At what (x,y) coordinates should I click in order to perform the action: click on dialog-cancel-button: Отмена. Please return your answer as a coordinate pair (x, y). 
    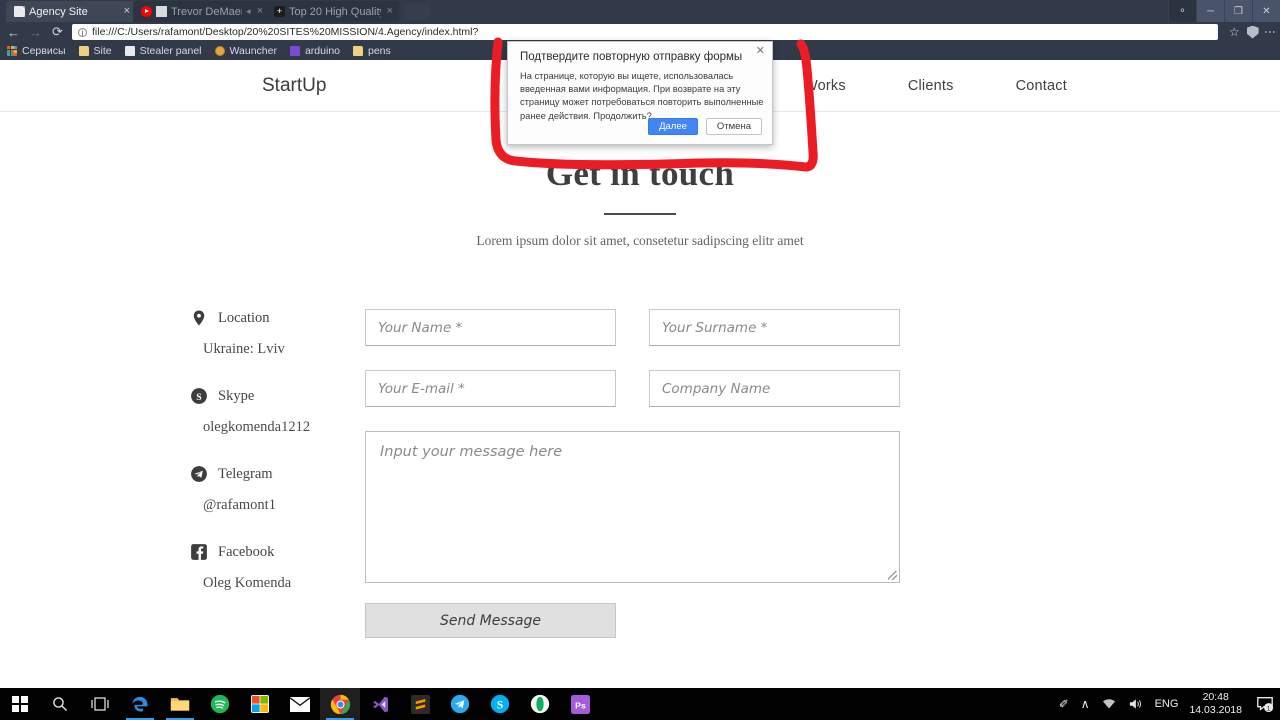
    Looking at the image, I should click on (733, 126).